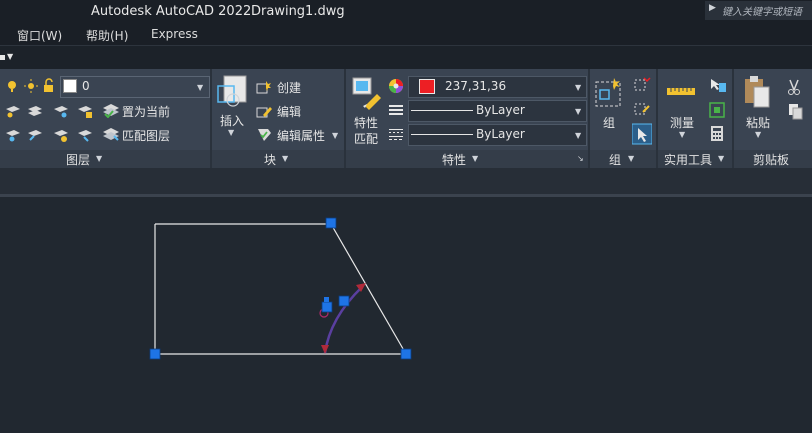 This screenshot has height=433, width=812. I want to click on grip-bottom-left, so click(155, 354).